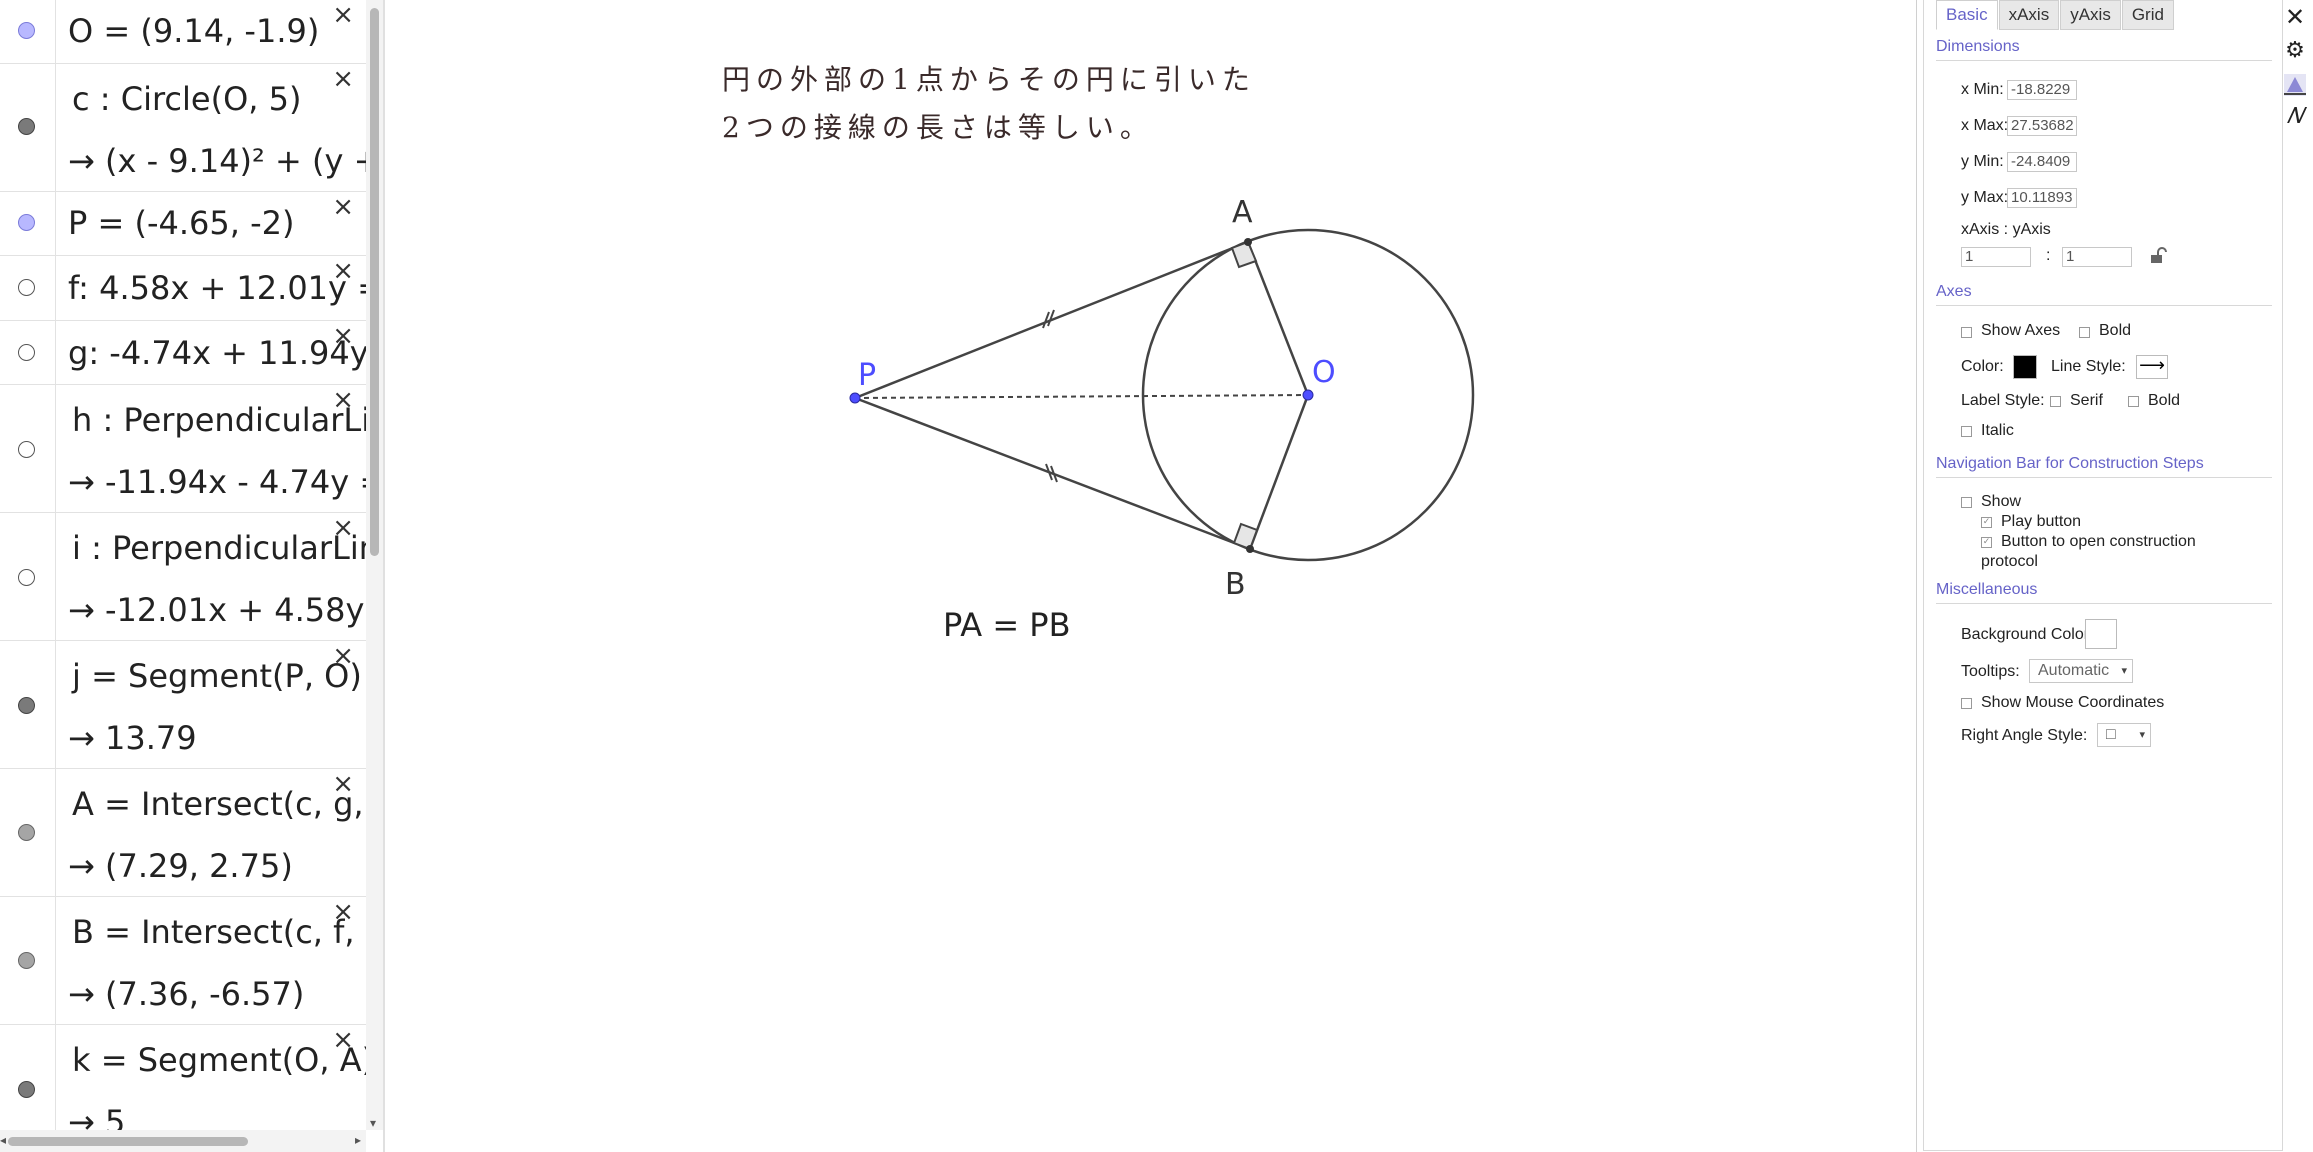 The image size is (2313, 1152). I want to click on label-P: P, so click(867, 375).